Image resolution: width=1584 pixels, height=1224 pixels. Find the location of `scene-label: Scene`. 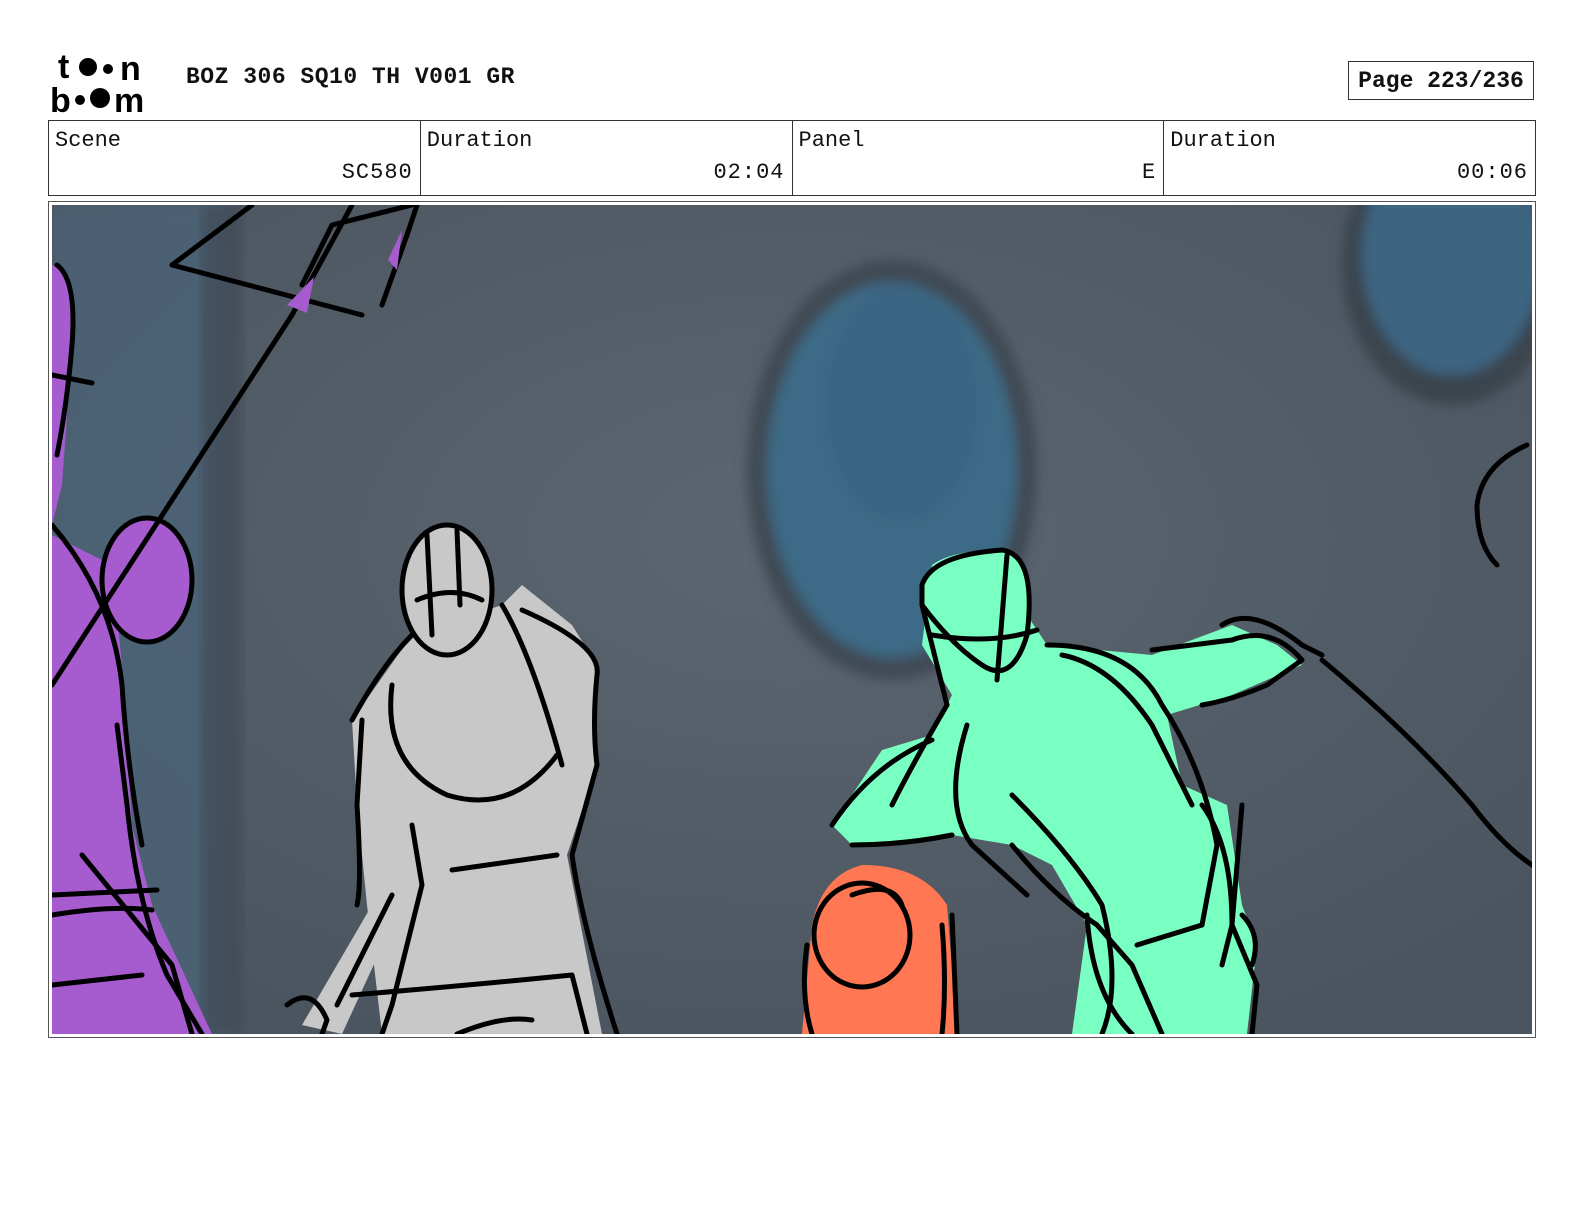

scene-label: Scene is located at coordinates (88, 140).